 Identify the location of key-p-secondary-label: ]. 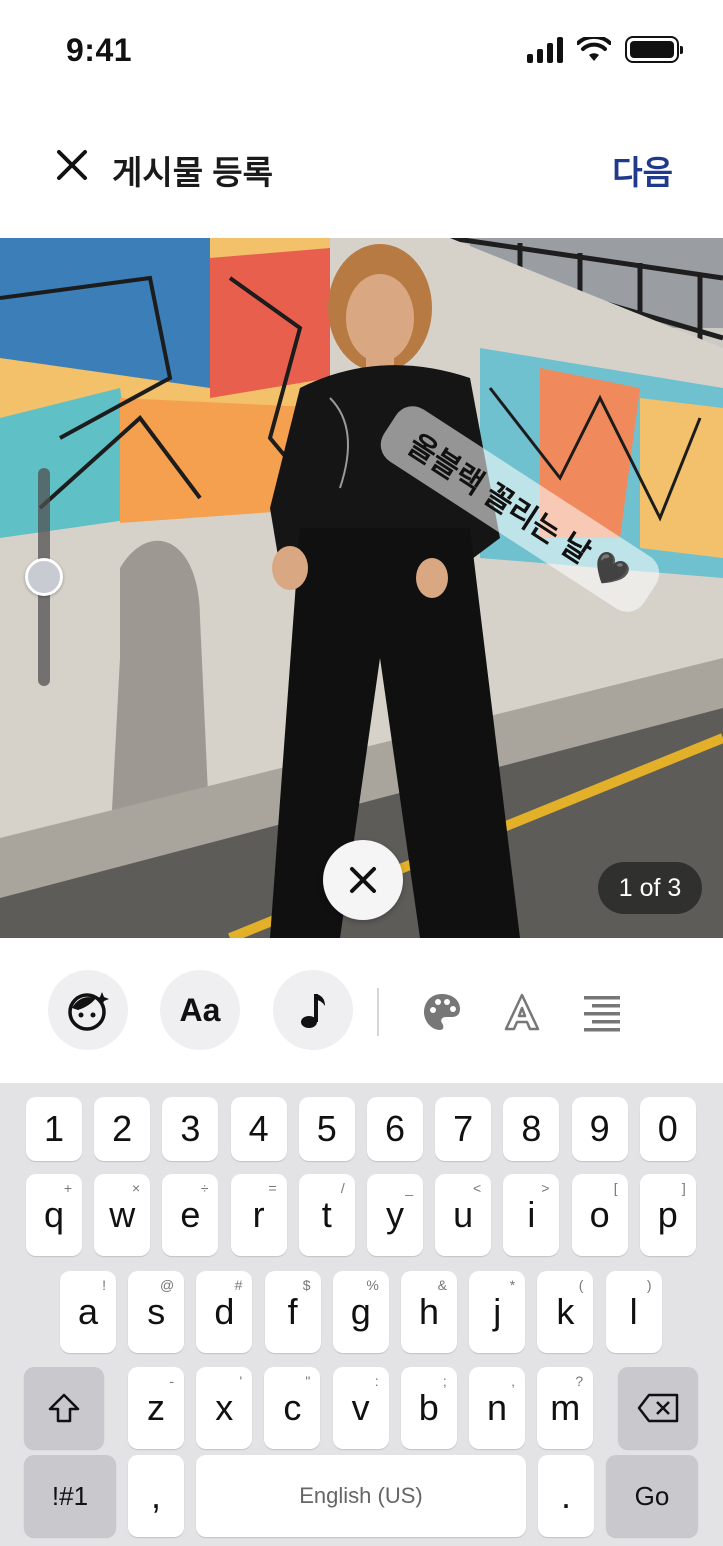
(683, 1188).